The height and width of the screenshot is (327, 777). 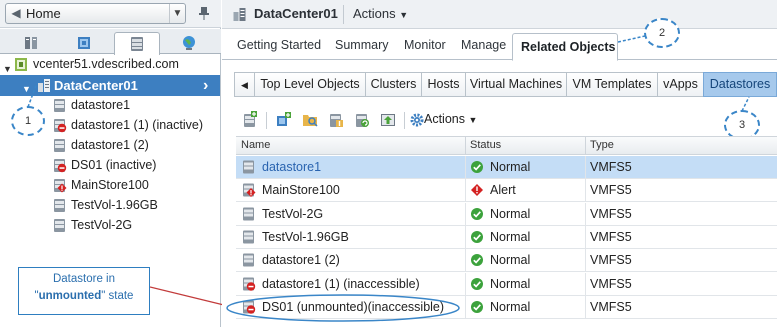 What do you see at coordinates (506, 121) in the screenshot?
I see `datastore-toolbar: Actions ▼` at bounding box center [506, 121].